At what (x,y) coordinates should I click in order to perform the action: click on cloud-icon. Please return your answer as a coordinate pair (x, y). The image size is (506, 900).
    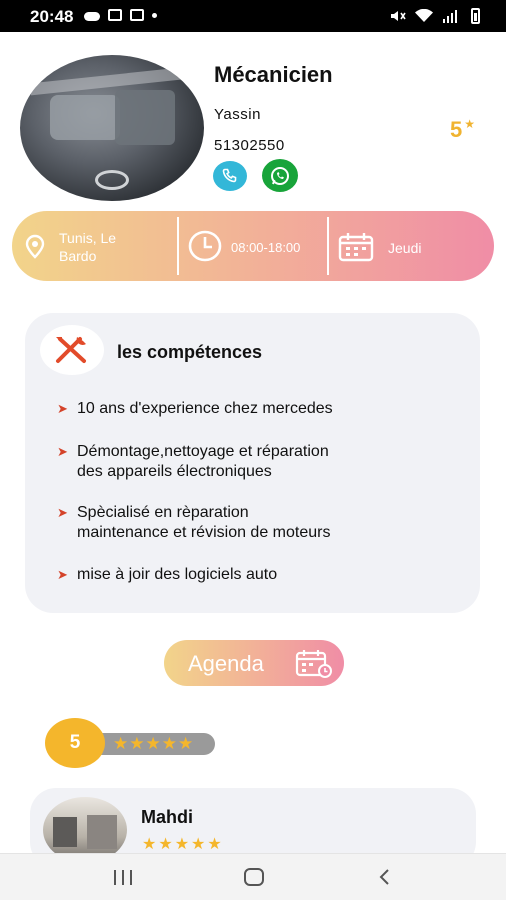
    Looking at the image, I should click on (92, 16).